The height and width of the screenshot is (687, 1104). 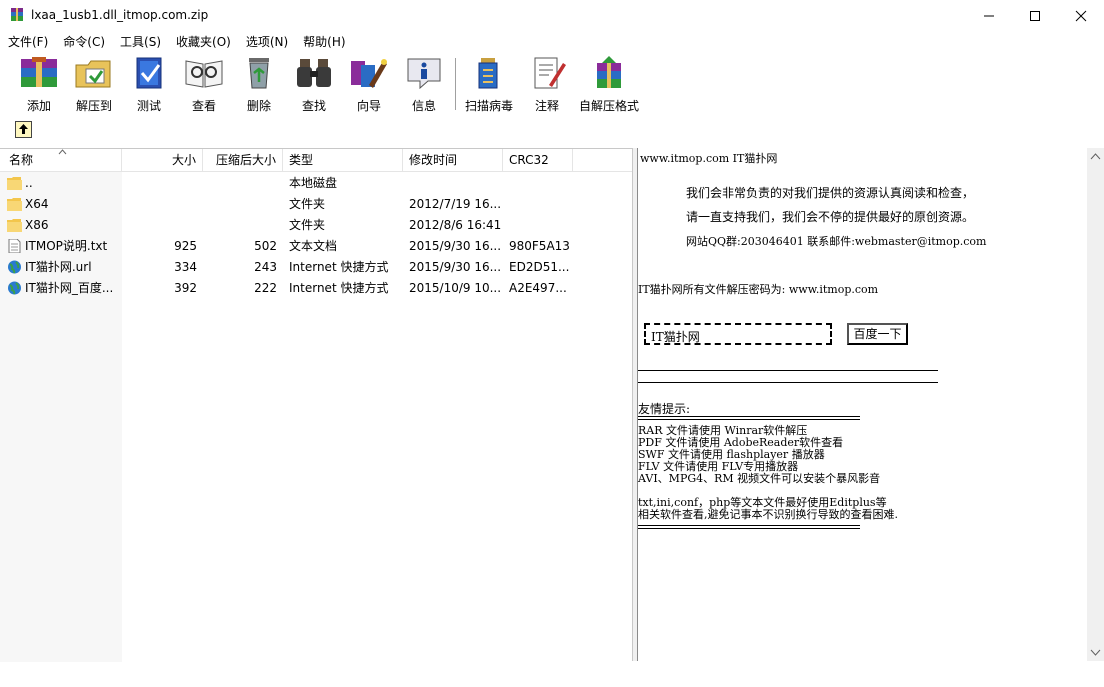 I want to click on window-title: lxaa_1usb1.dll_itmop.com.zip, so click(x=120, y=15).